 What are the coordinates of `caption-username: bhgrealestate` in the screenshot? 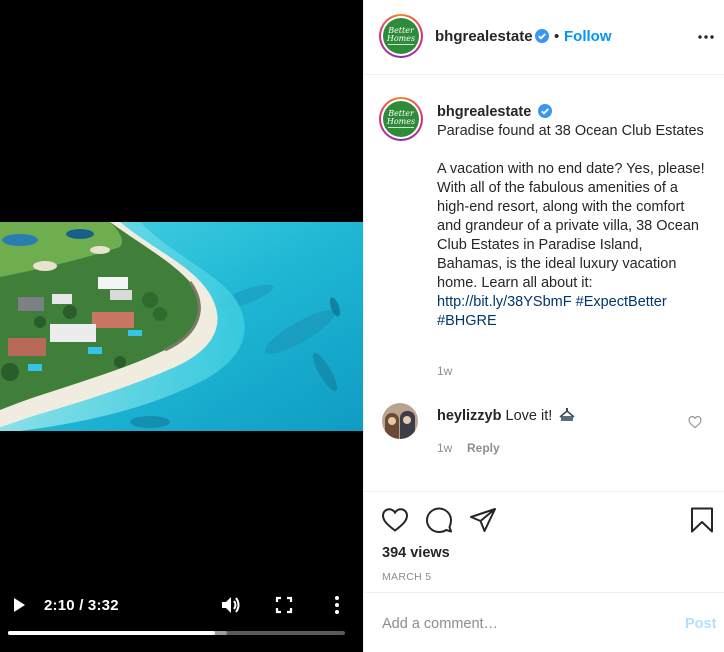 It's located at (484, 112).